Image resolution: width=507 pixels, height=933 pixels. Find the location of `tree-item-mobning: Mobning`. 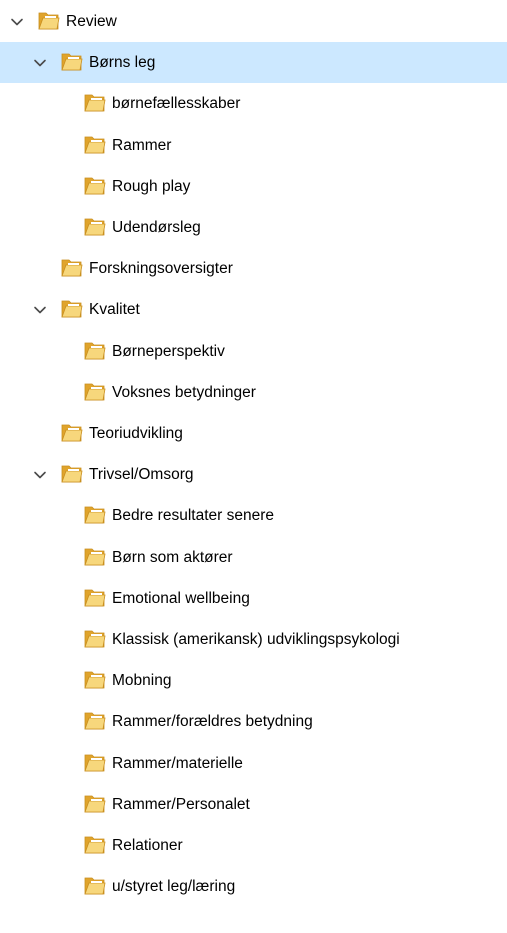

tree-item-mobning: Mobning is located at coordinates (253, 680).